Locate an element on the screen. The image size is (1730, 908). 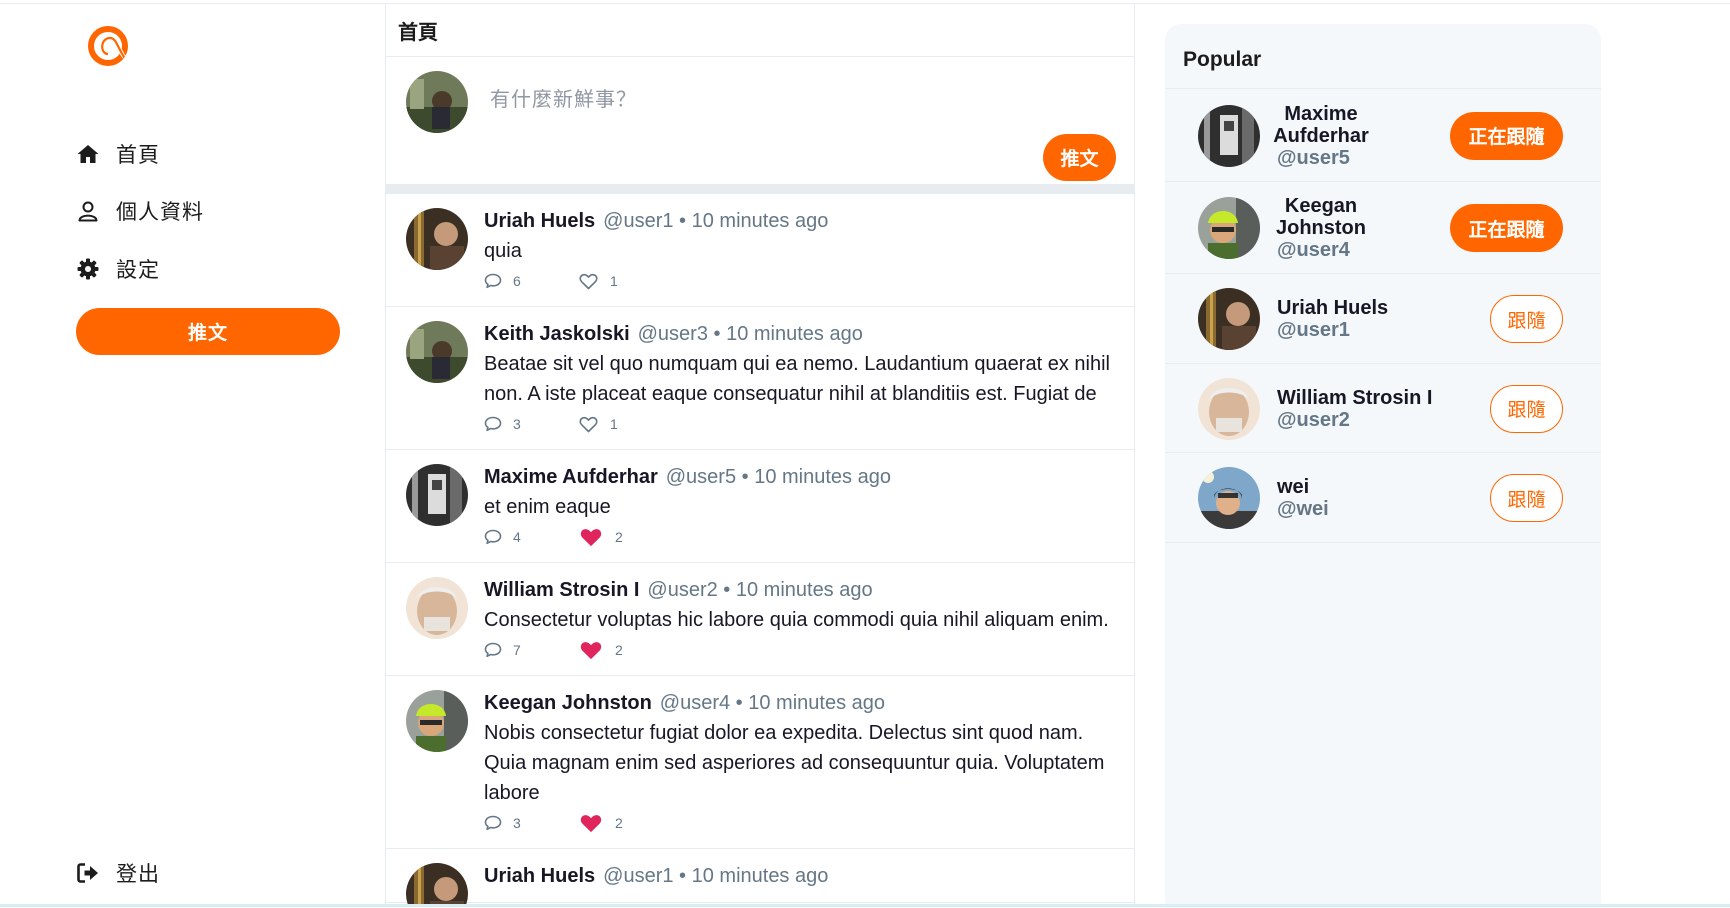
tweet-input: 有什麼新鮮事？ is located at coordinates (563, 97).